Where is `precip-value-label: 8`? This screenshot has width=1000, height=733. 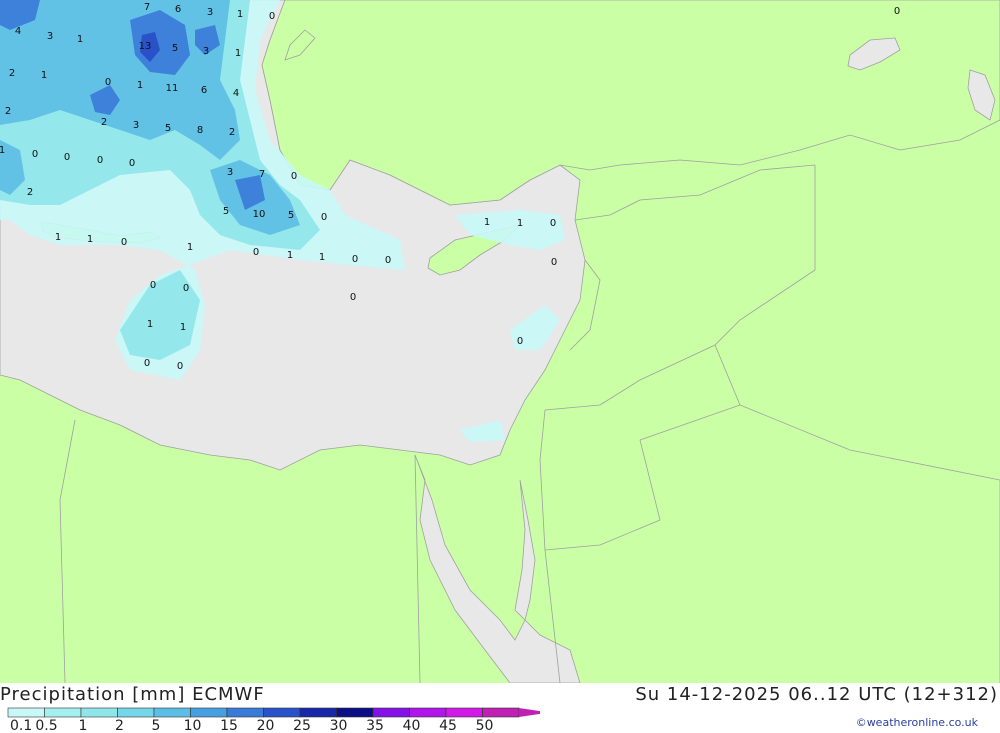
precip-value-label: 8 is located at coordinates (200, 130).